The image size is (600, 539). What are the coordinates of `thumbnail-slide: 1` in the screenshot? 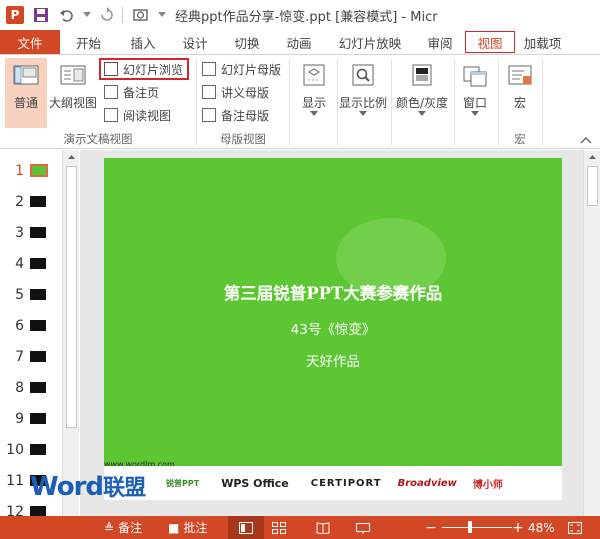 It's located at (30, 170).